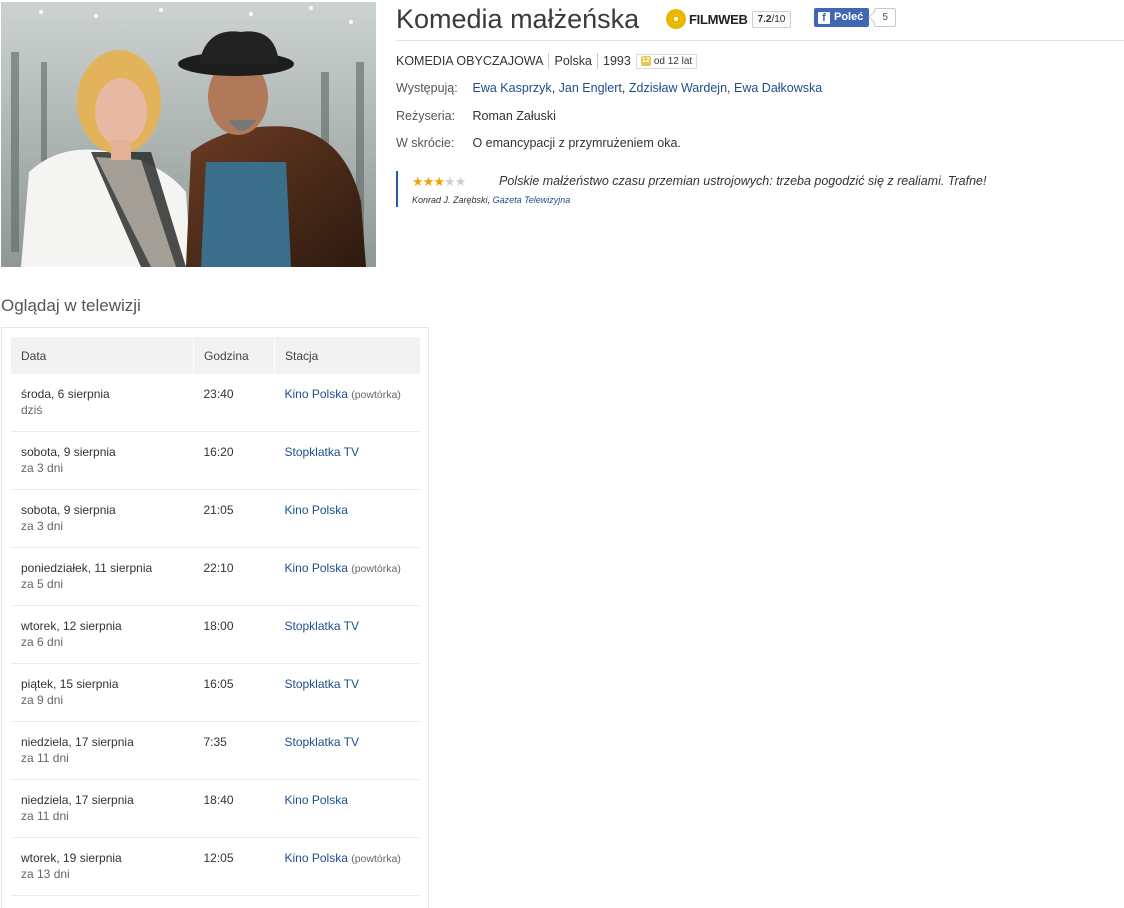 The width and height of the screenshot is (1124, 908). I want to click on filmweb-rating: FILMWEB 7.2/10, so click(729, 19).